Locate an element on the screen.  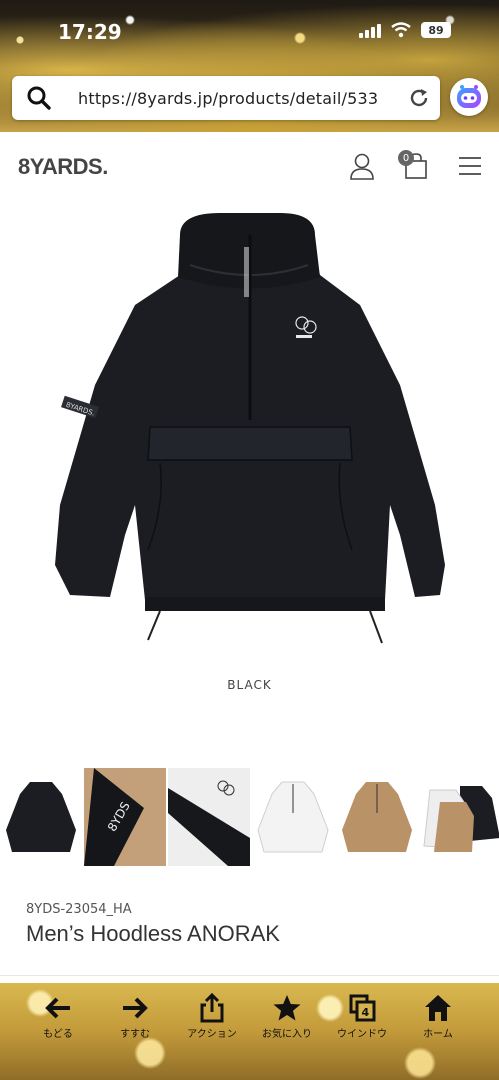
signal-icon is located at coordinates (370, 30).